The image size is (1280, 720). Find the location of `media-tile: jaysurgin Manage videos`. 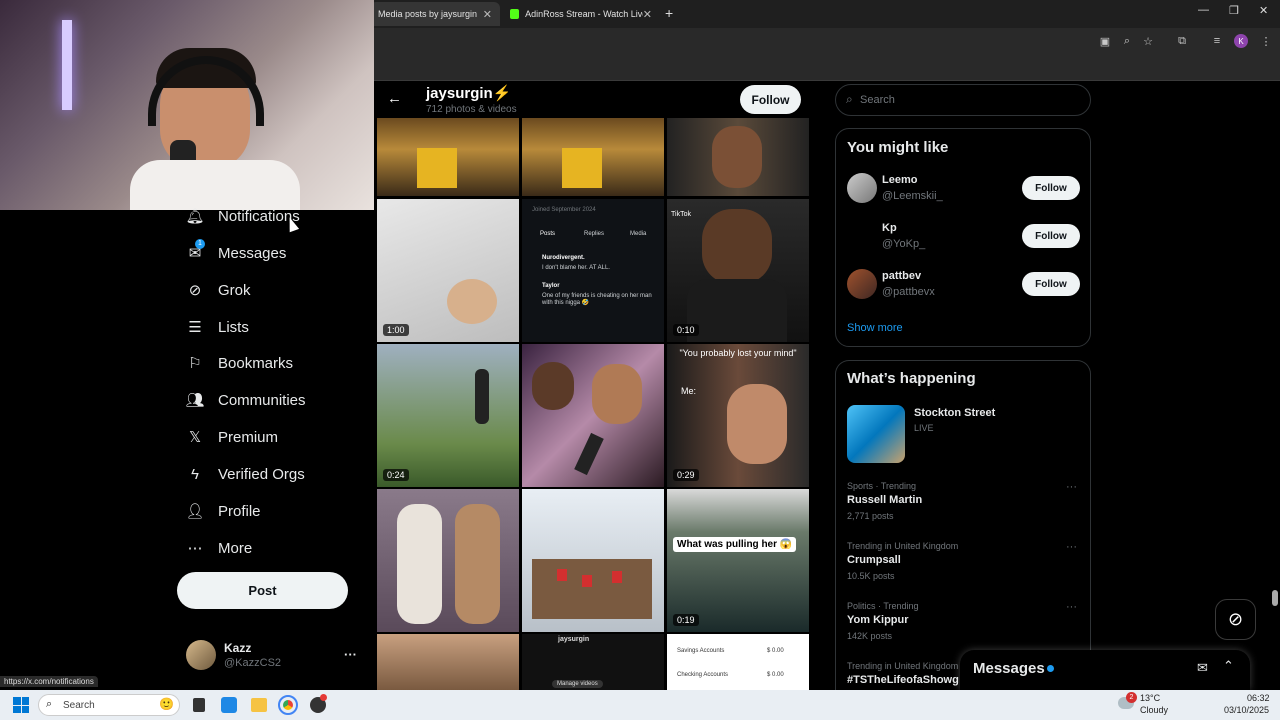

media-tile: jaysurgin Manage videos is located at coordinates (593, 662).